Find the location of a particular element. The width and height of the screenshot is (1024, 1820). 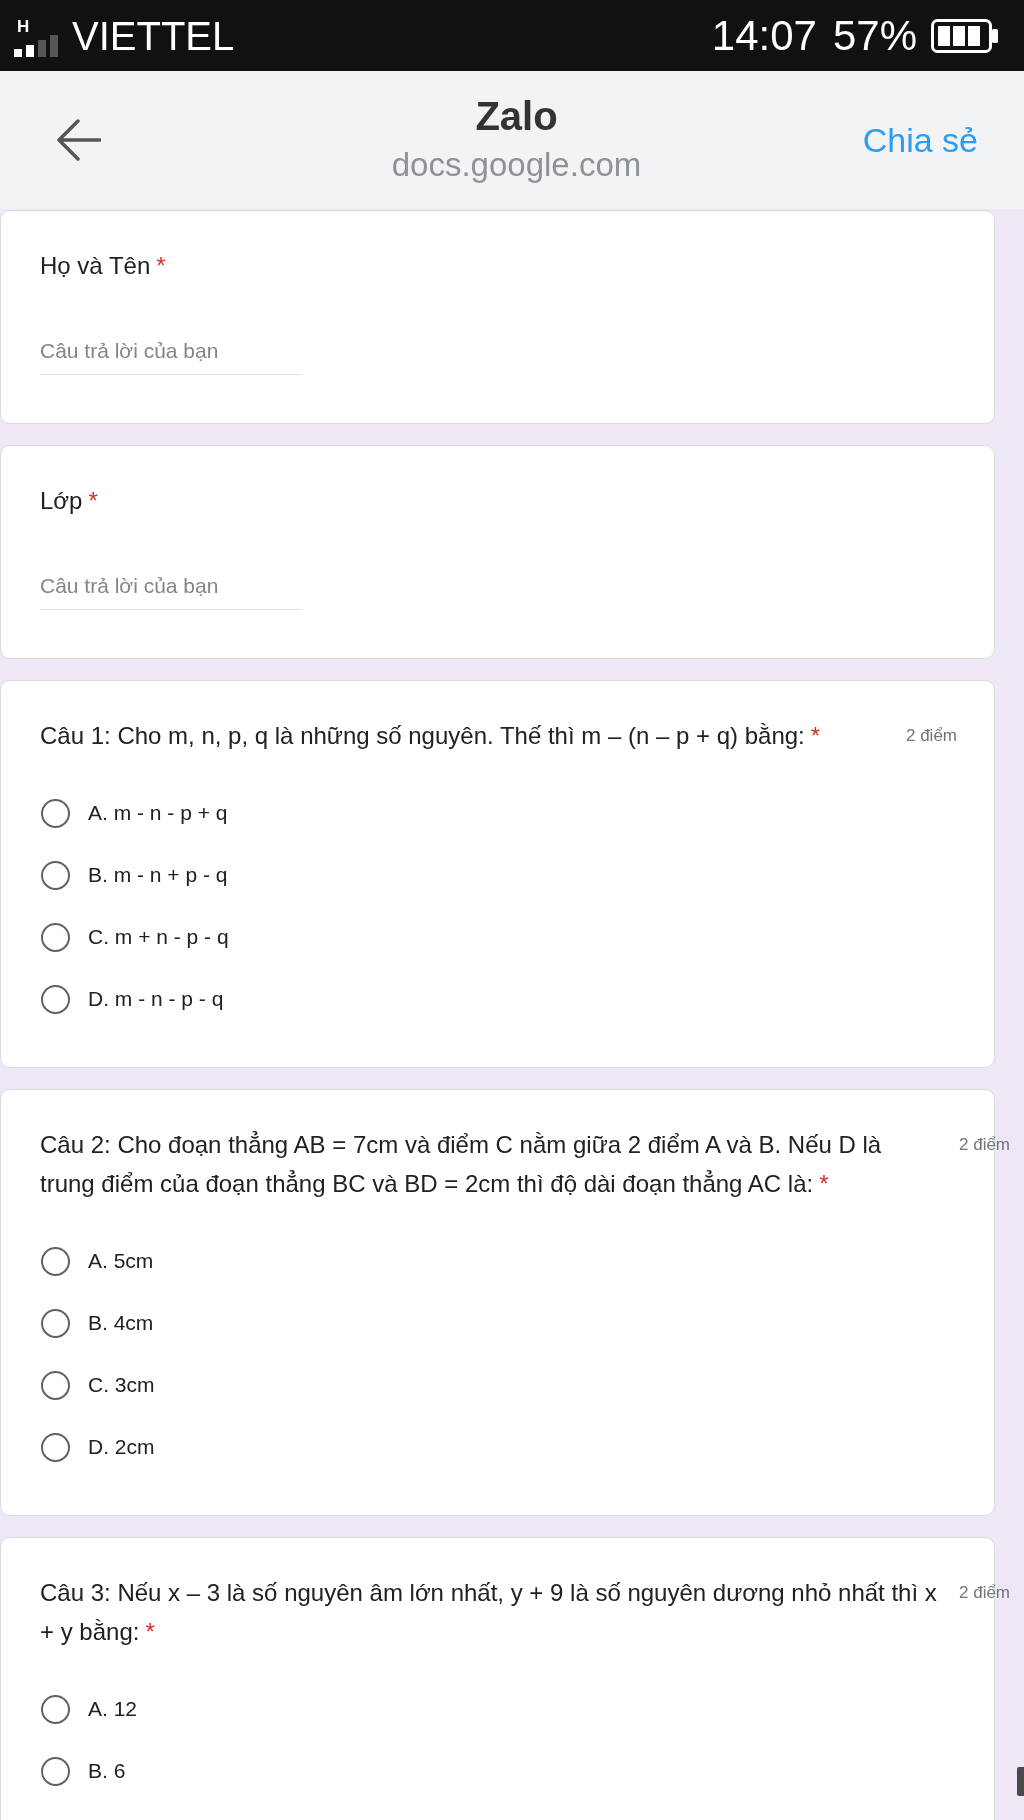

battery-percent: 57% is located at coordinates (874, 35).